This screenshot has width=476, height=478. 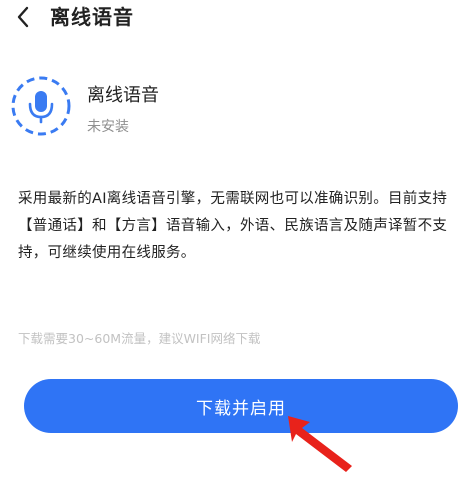 I want to click on microphone-icon, so click(x=41, y=106).